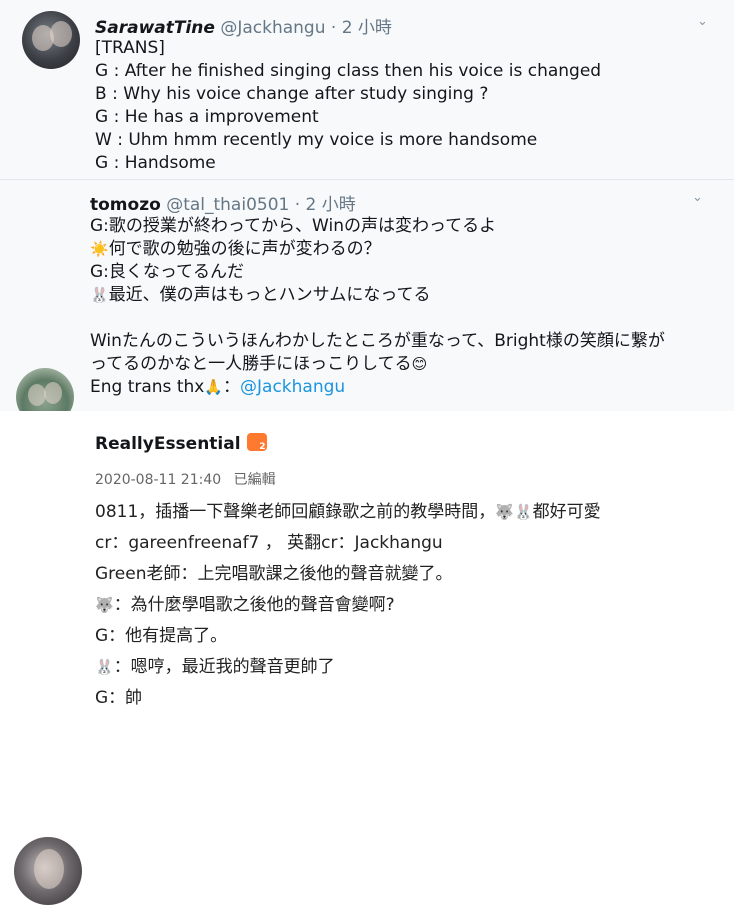  Describe the element at coordinates (99, 249) in the screenshot. I see `sun-icon: ☀️` at that location.